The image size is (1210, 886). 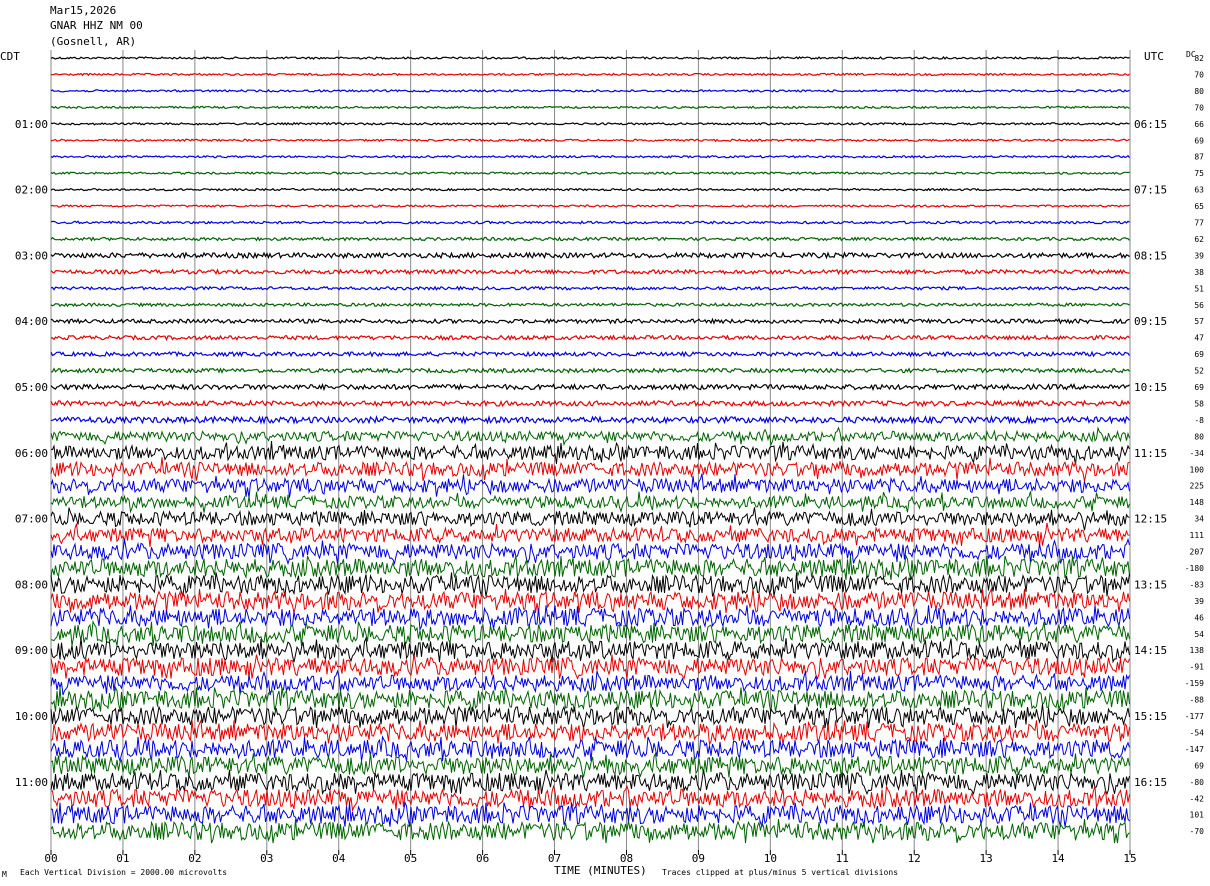 What do you see at coordinates (31, 716) in the screenshot?
I see `left-time-label: 10:00` at bounding box center [31, 716].